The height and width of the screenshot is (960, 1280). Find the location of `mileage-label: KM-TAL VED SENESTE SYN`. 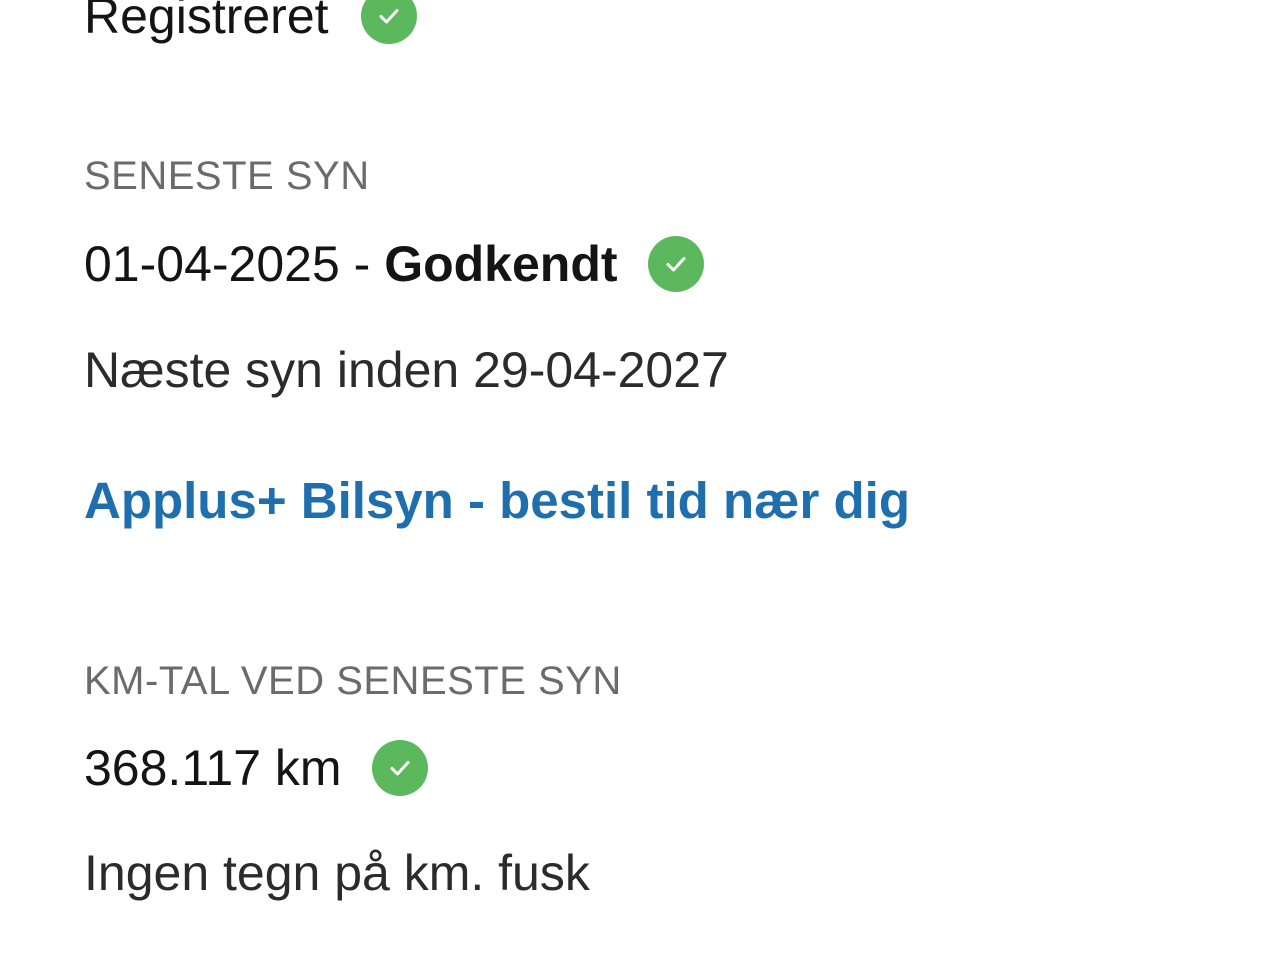

mileage-label: KM-TAL VED SENESTE SYN is located at coordinates (353, 681).